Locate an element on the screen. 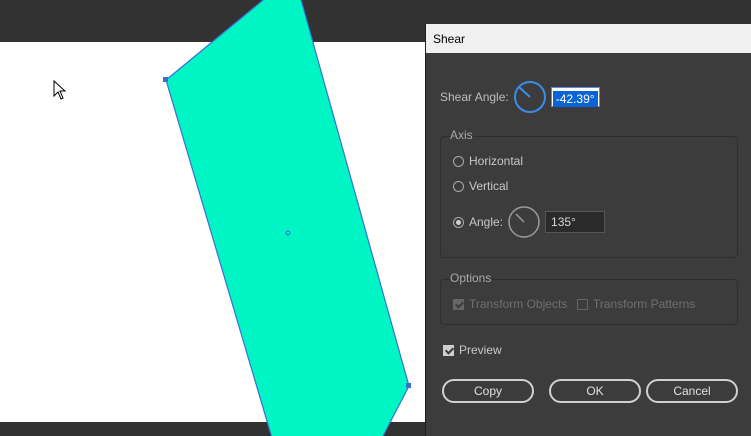 The image size is (751, 436). axis-angle-value: 135° is located at coordinates (563, 222).